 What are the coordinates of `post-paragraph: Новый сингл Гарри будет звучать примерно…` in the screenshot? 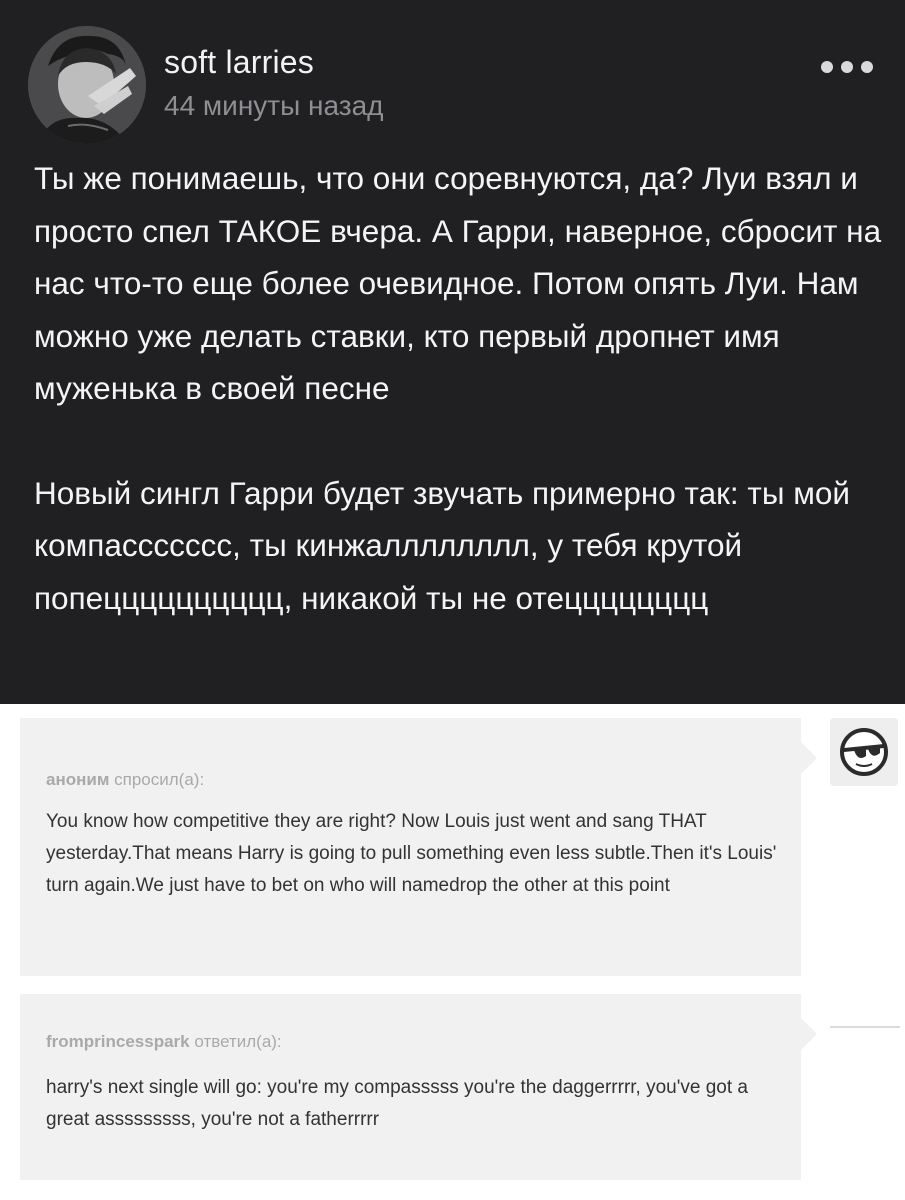 It's located at (442, 545).